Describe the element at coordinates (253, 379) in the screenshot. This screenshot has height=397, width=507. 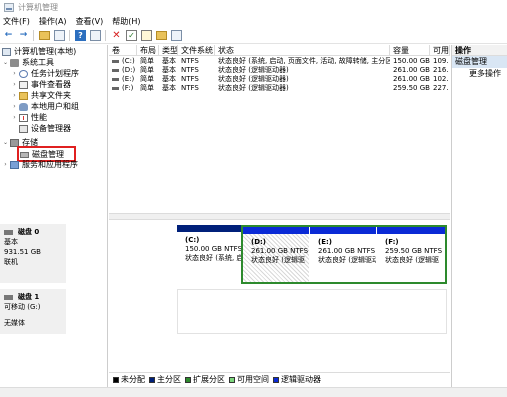
I see `legend-label: 可用空间` at that location.